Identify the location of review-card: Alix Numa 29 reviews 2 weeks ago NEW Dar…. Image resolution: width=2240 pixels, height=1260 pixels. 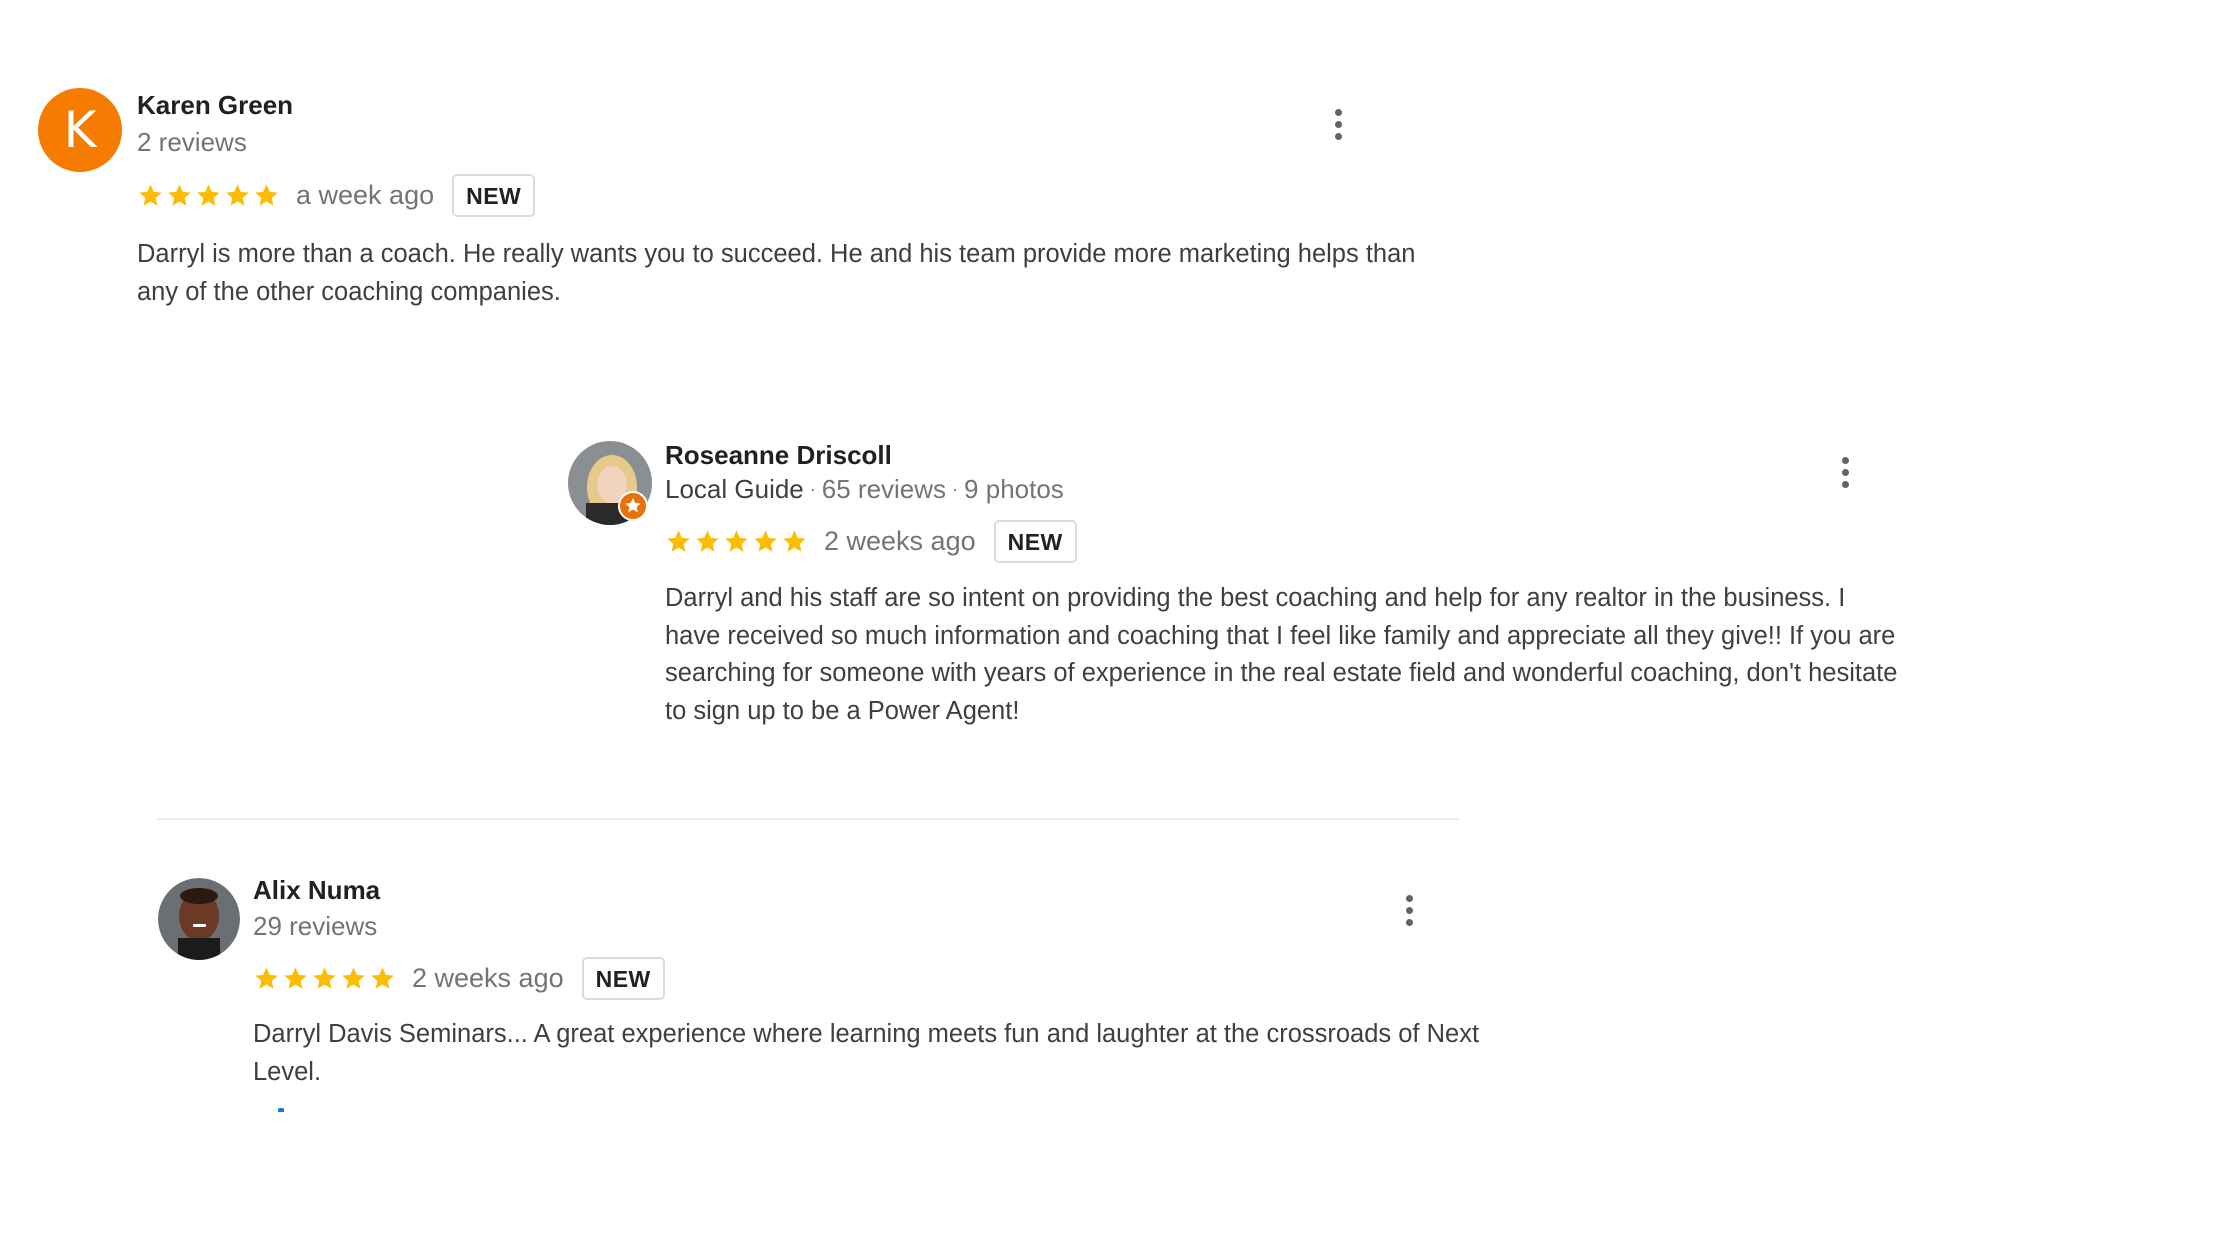
(750, 990).